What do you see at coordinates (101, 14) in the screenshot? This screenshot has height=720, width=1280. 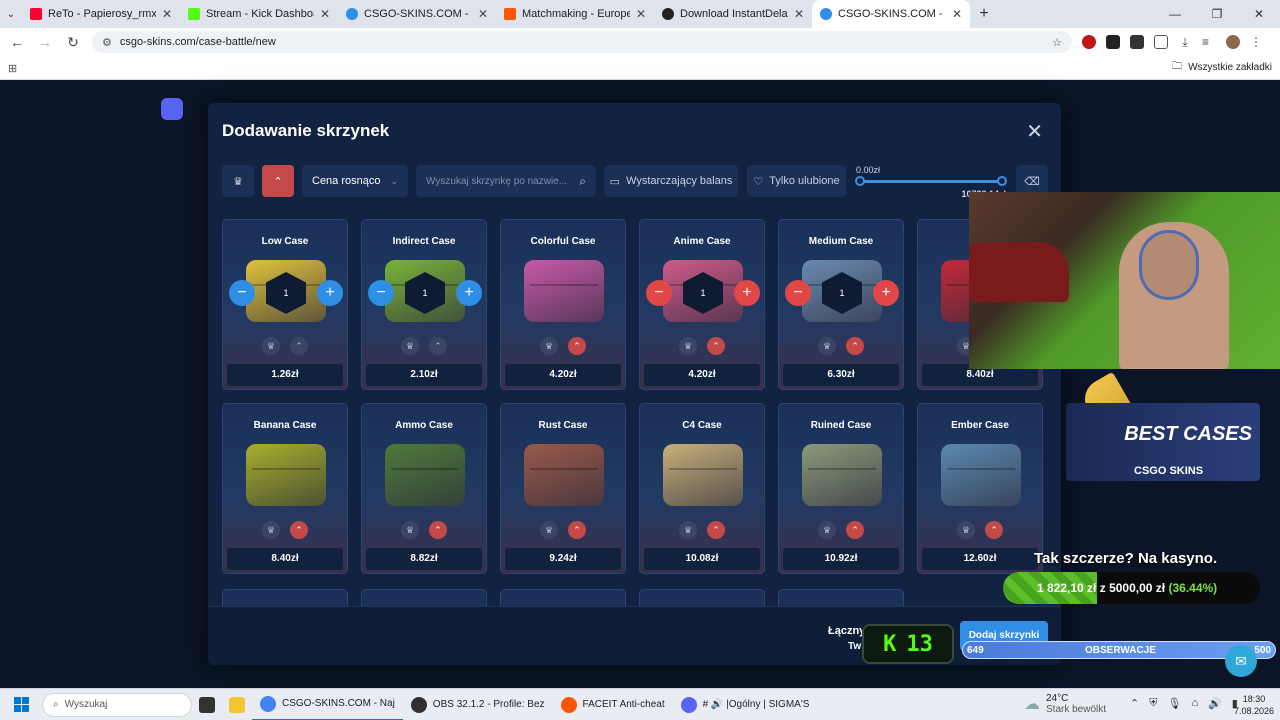 I see `browser-tab-0: ReTo - Papierosy_rmx (prod. Se✕` at bounding box center [101, 14].